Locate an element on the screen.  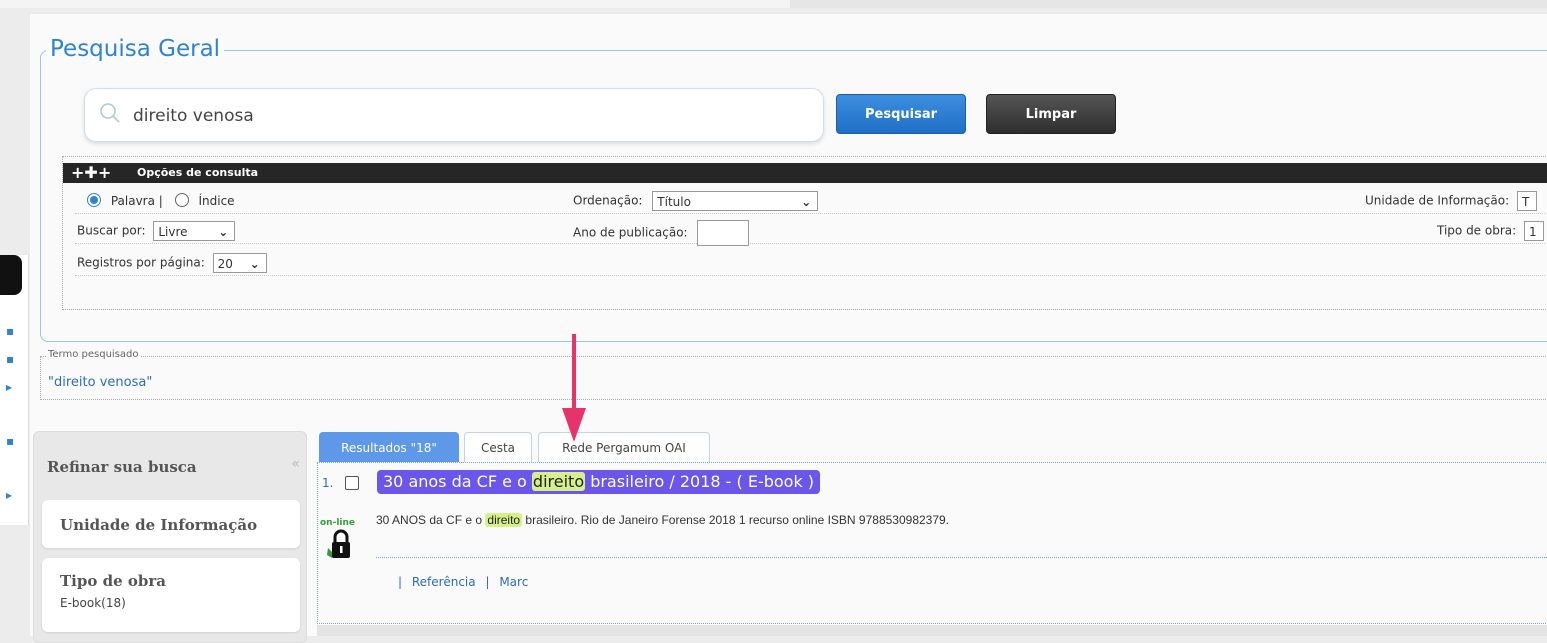
plus-icon: +✚+ is located at coordinates (91, 172).